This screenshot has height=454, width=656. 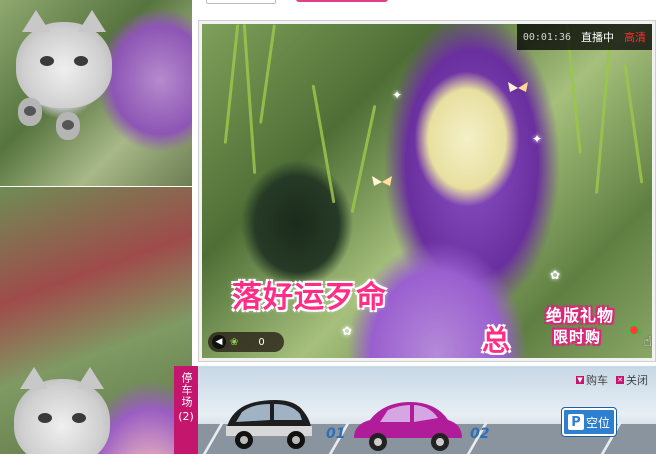 What do you see at coordinates (246, 342) in the screenshot?
I see `flower-counter: ◀ ❀ 0` at bounding box center [246, 342].